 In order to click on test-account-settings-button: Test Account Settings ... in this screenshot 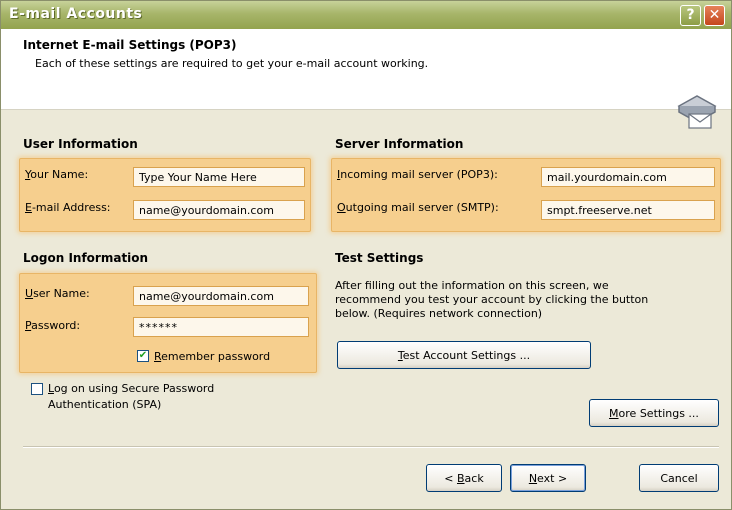, I will do `click(464, 355)`.